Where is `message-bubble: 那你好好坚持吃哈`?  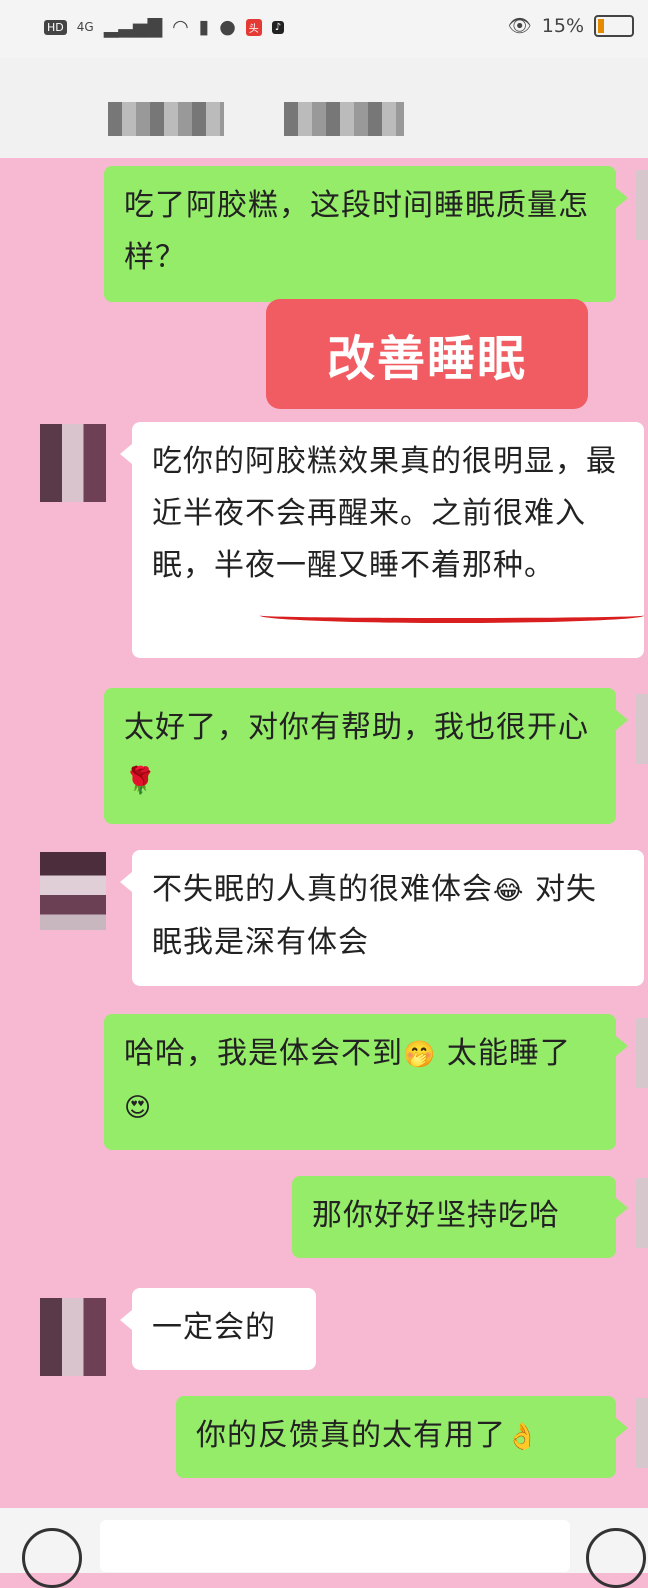
message-bubble: 那你好好坚持吃哈 is located at coordinates (460, 1217).